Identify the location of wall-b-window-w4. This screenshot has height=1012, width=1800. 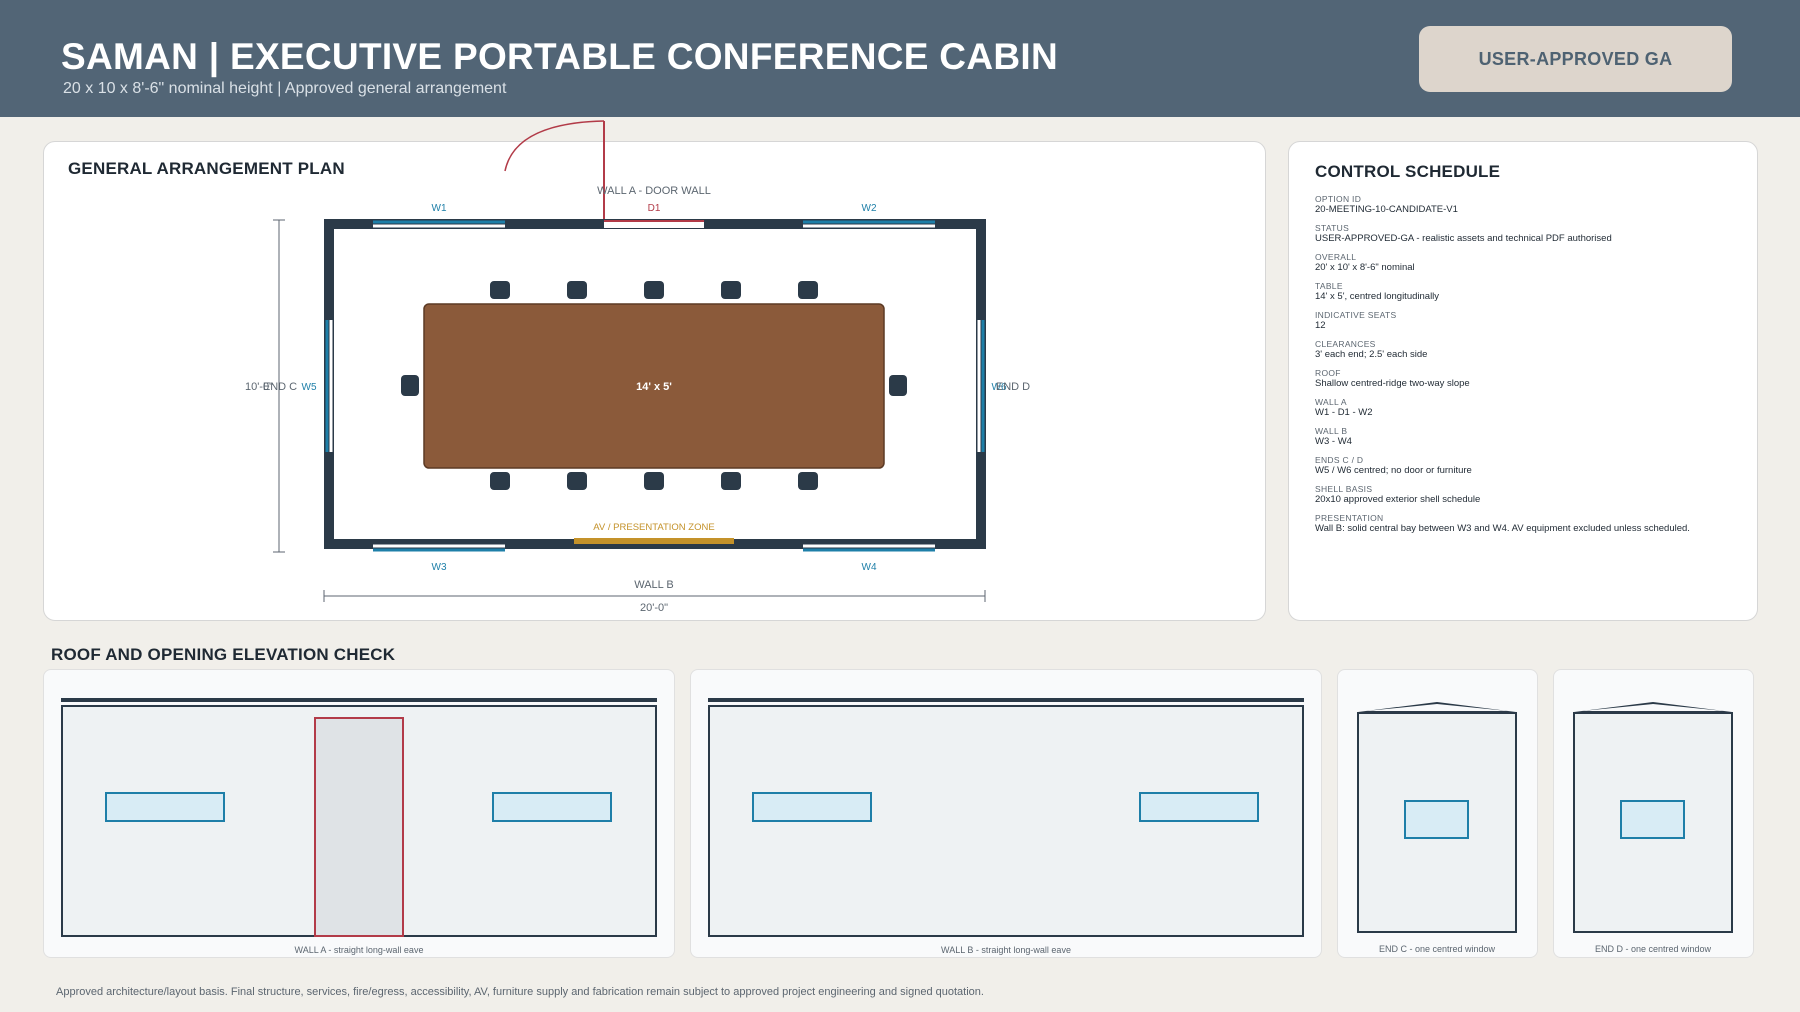
(1199, 807).